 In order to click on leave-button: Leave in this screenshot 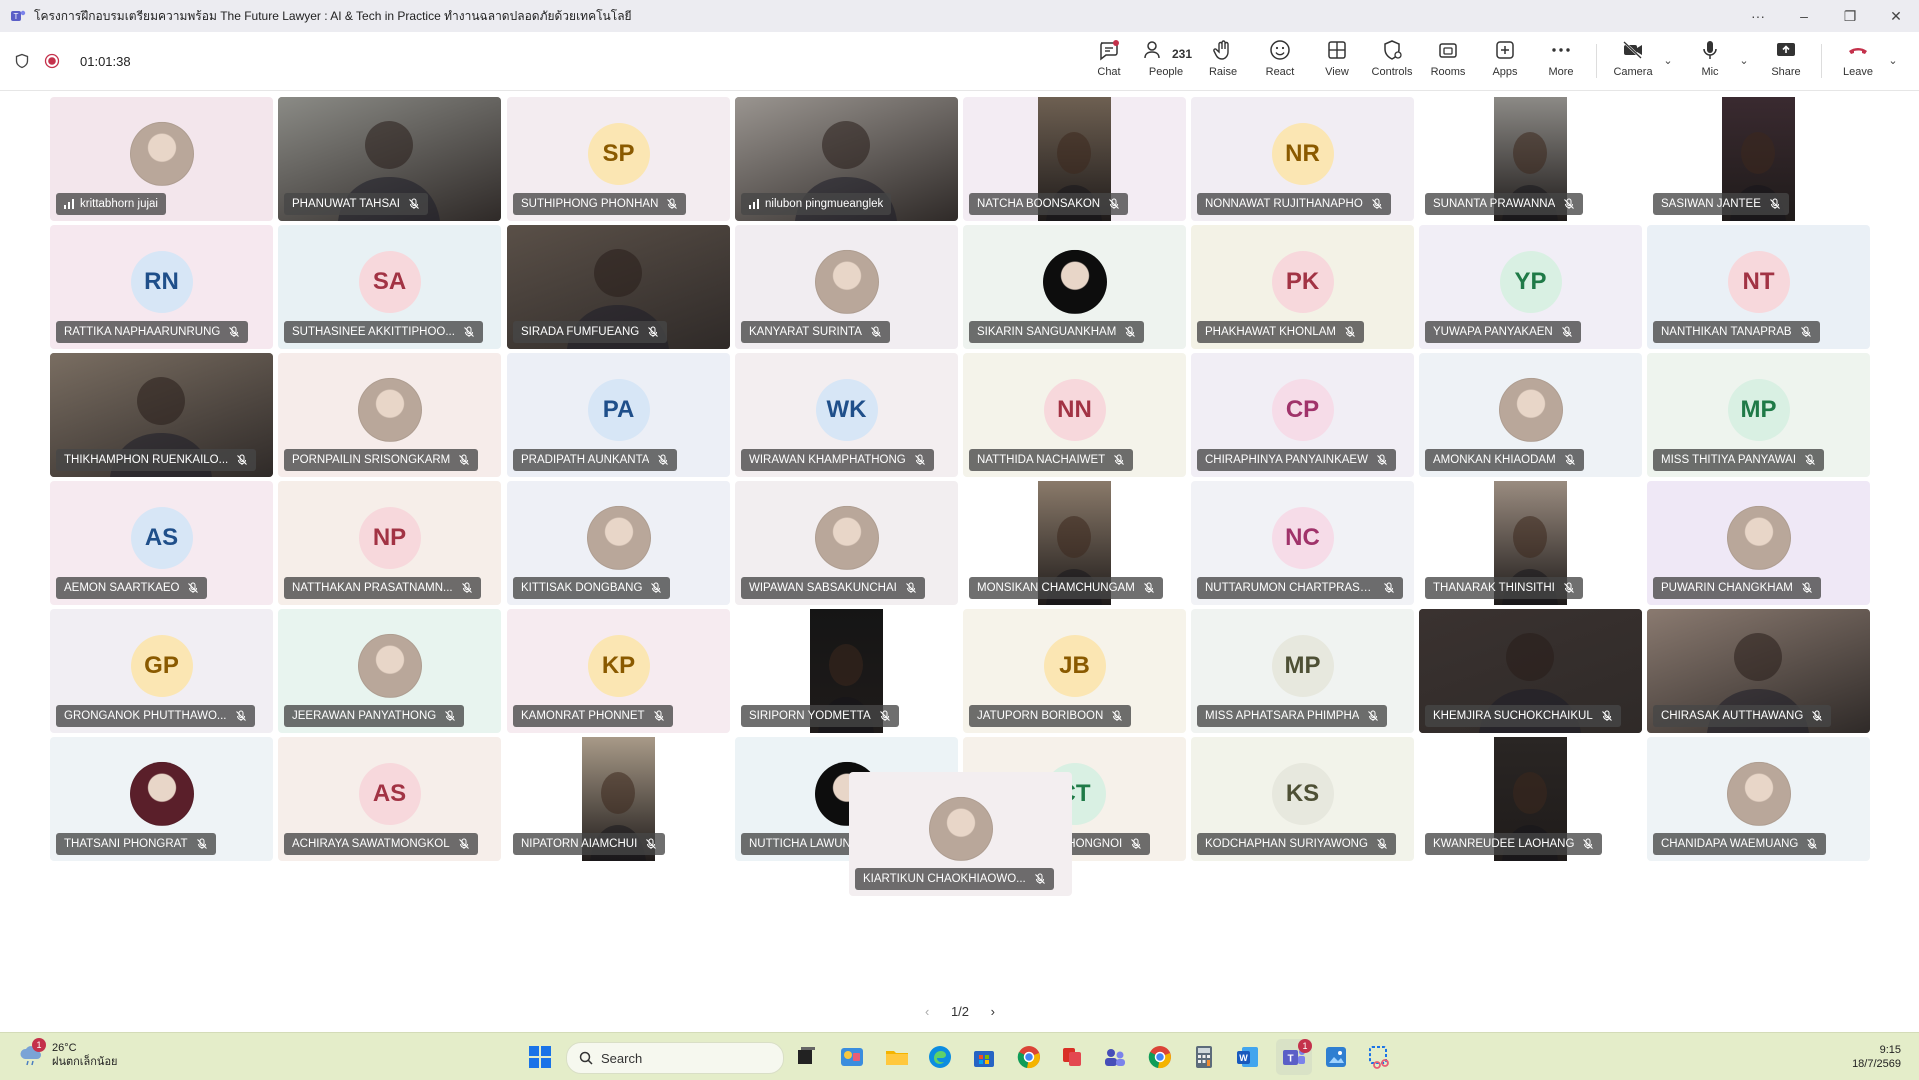, I will do `click(1858, 62)`.